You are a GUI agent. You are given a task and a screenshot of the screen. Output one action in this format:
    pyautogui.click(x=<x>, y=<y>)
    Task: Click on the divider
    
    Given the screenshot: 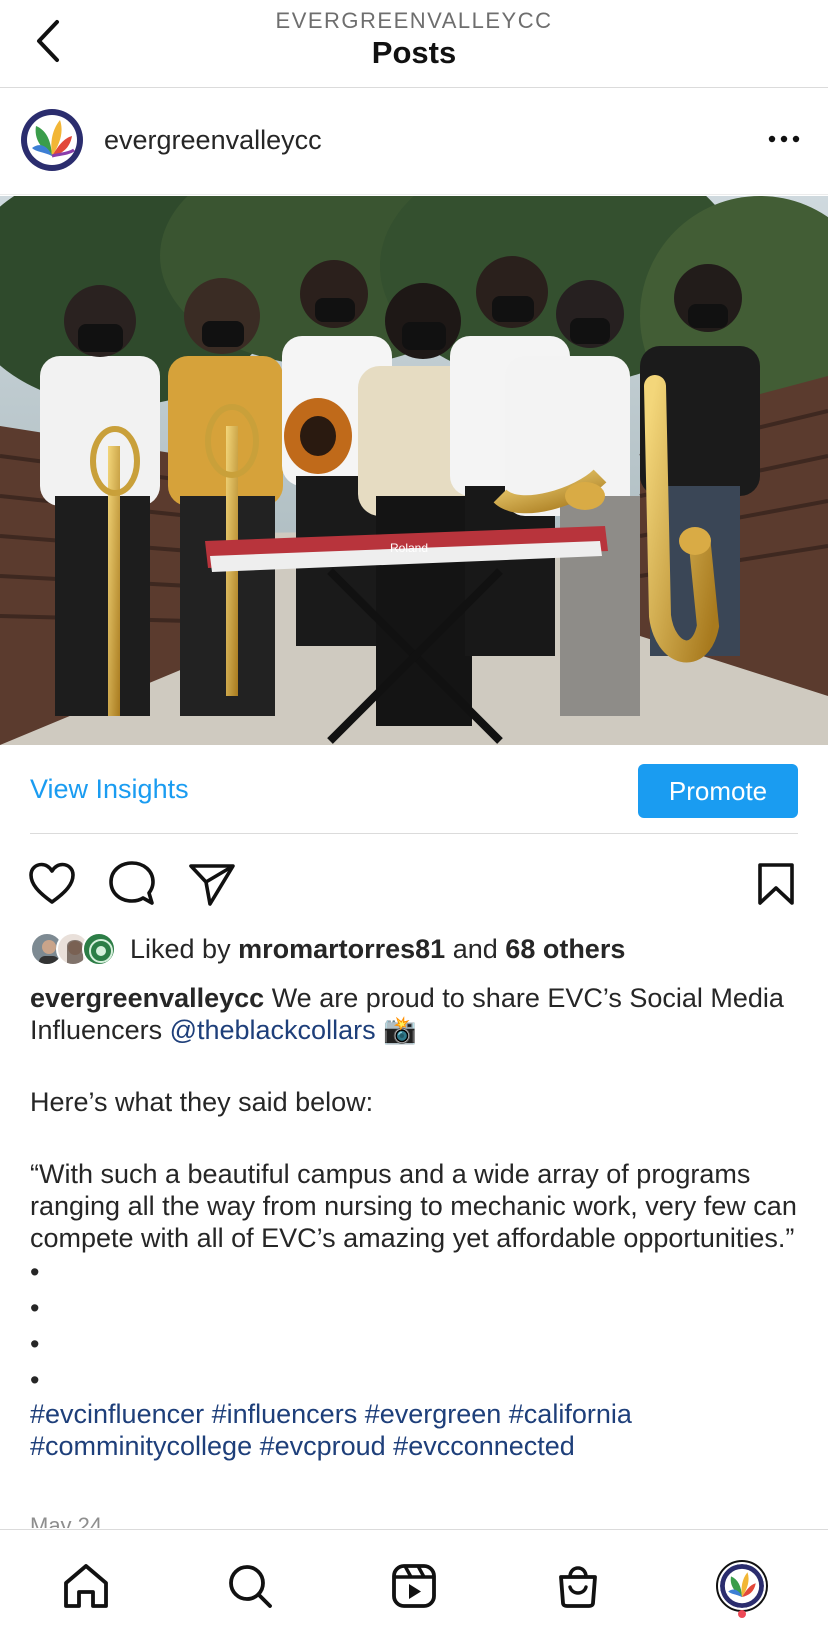 What is the action you would take?
    pyautogui.click(x=414, y=833)
    